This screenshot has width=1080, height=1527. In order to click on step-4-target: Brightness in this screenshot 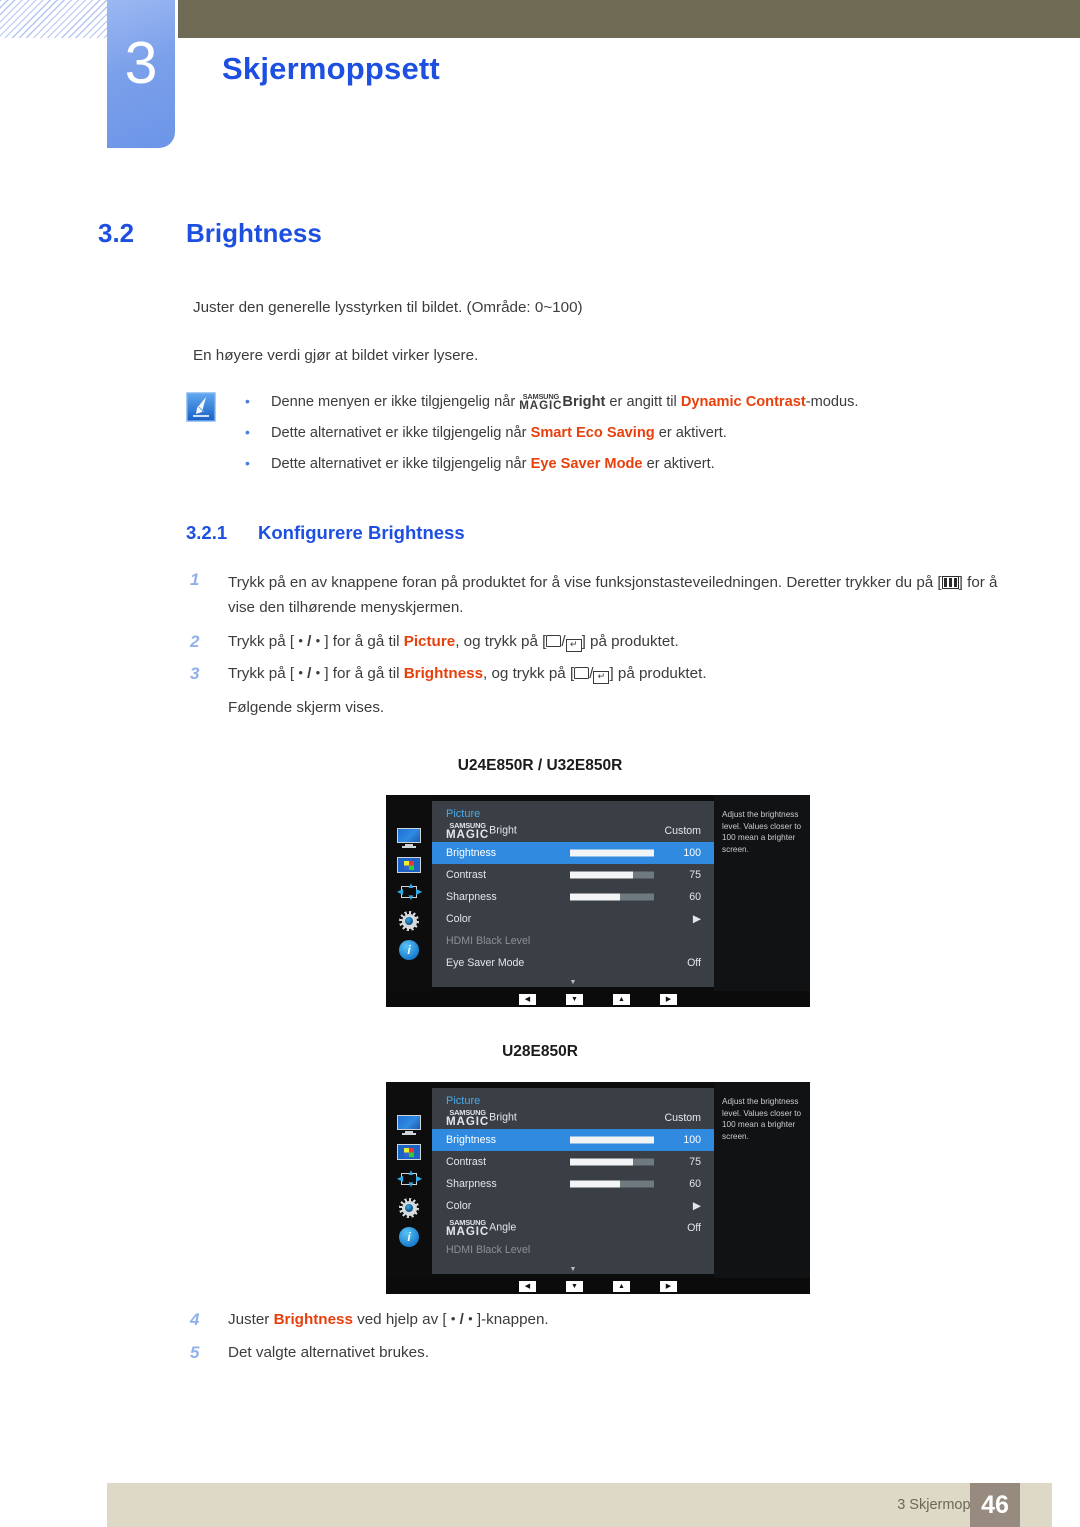, I will do `click(313, 1319)`.